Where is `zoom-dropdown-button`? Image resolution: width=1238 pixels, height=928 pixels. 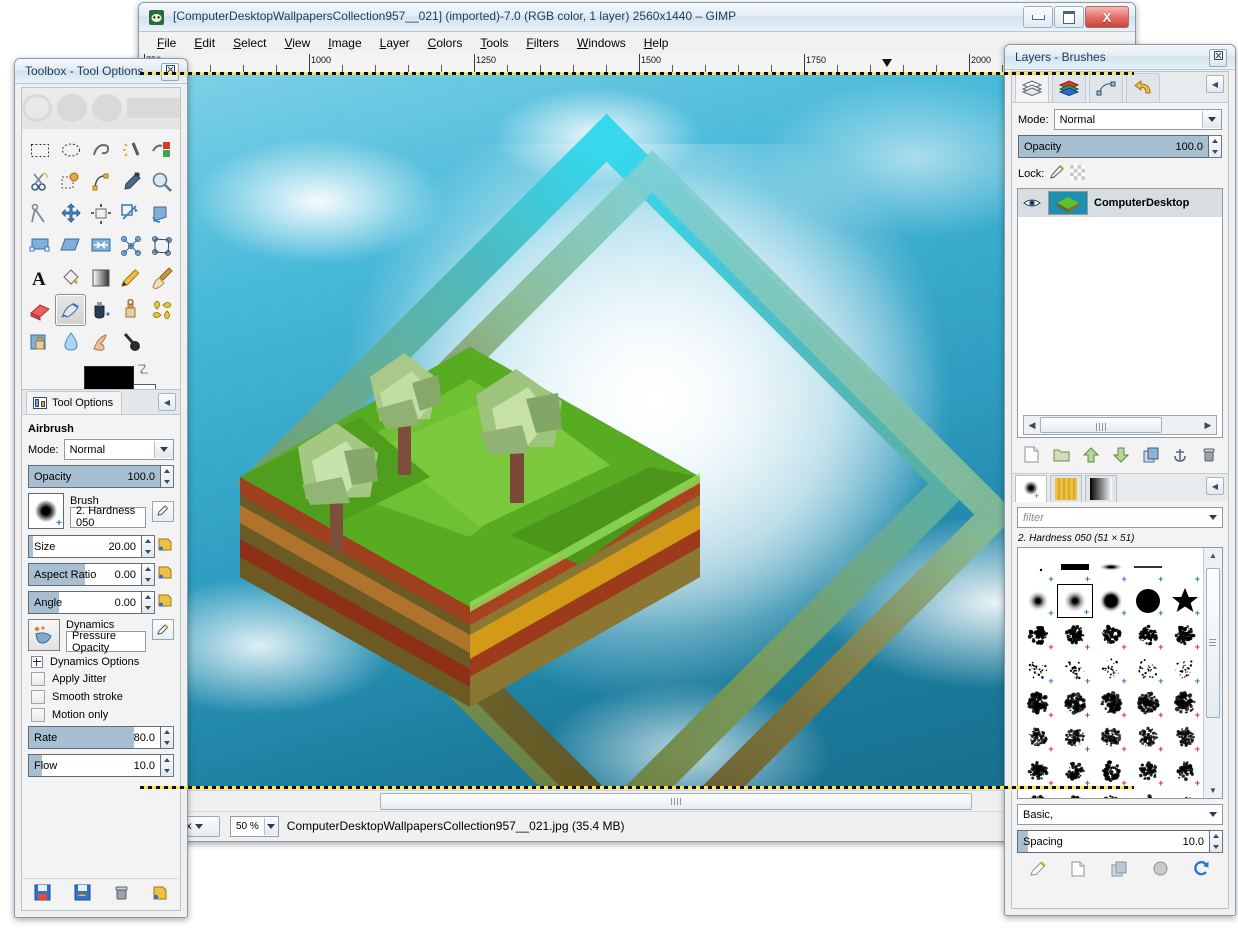
zoom-dropdown-button is located at coordinates (270, 826).